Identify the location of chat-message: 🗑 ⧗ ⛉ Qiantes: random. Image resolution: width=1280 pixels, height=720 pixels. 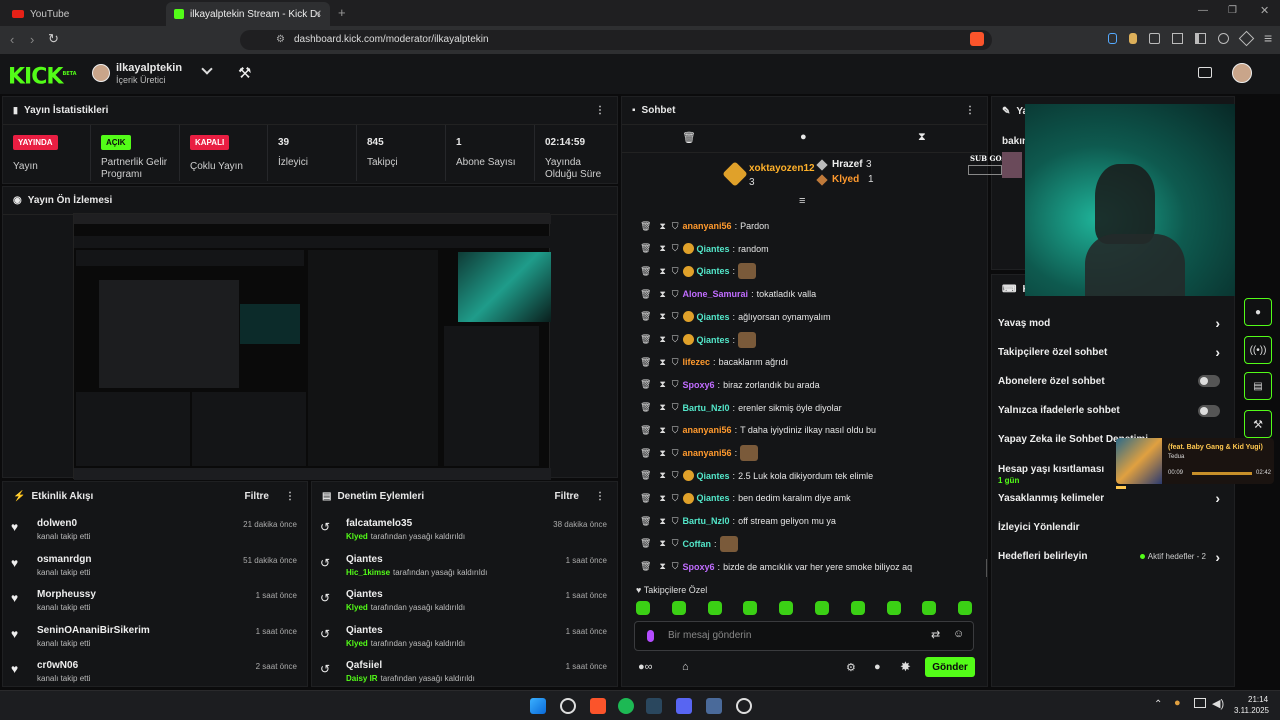
(704, 249).